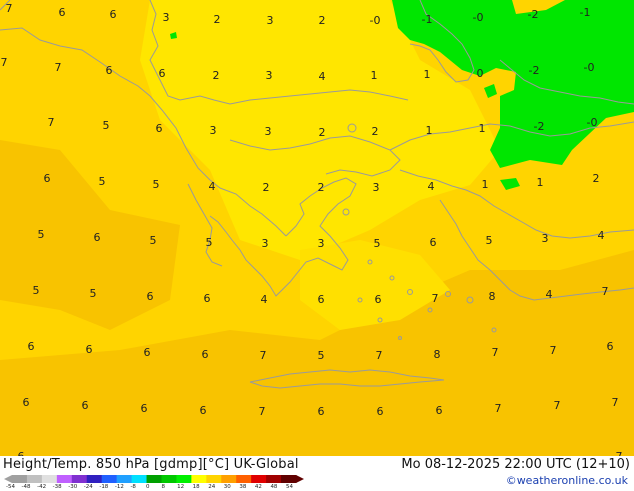 The height and width of the screenshot is (491, 634). Describe the element at coordinates (181, 487) in the screenshot. I see `color-scale-tick: 12` at that location.